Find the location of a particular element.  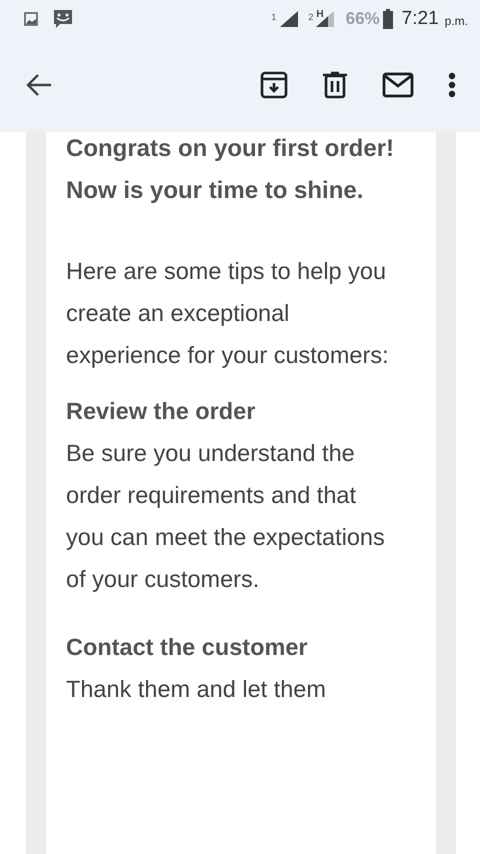

battery-percent: 66% is located at coordinates (363, 19).